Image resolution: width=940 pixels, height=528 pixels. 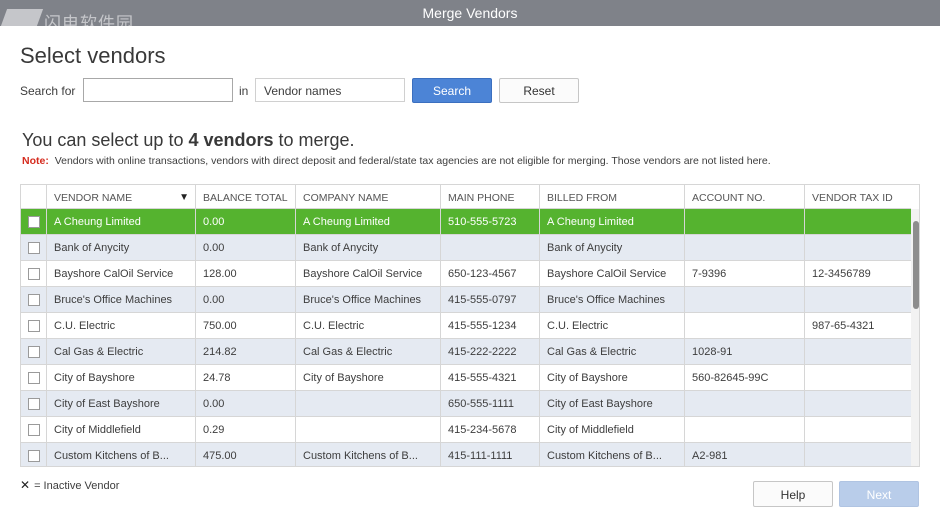 What do you see at coordinates (25, 485) in the screenshot?
I see `x-icon: ✕` at bounding box center [25, 485].